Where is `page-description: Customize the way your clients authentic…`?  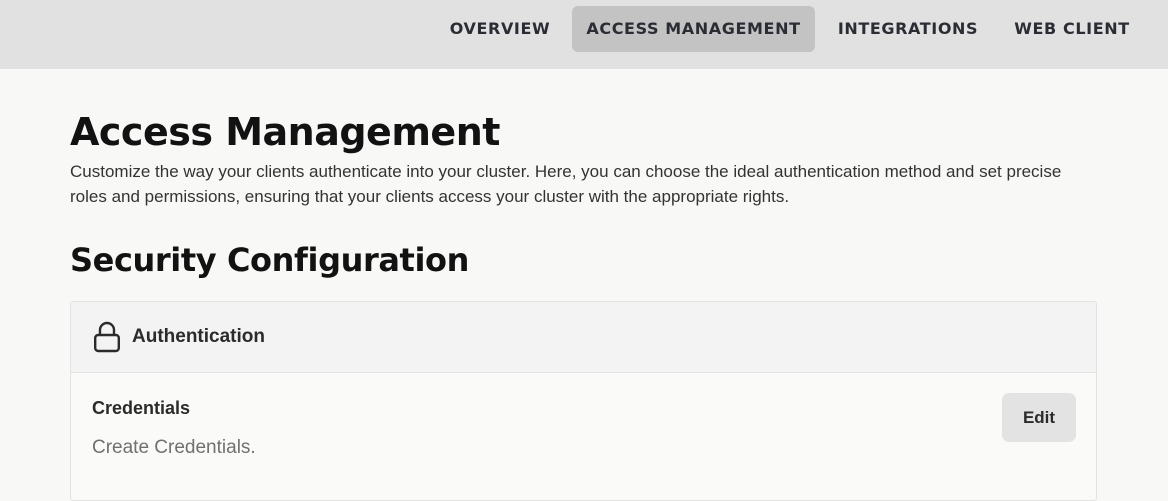 page-description: Customize the way your clients authentic… is located at coordinates (566, 184).